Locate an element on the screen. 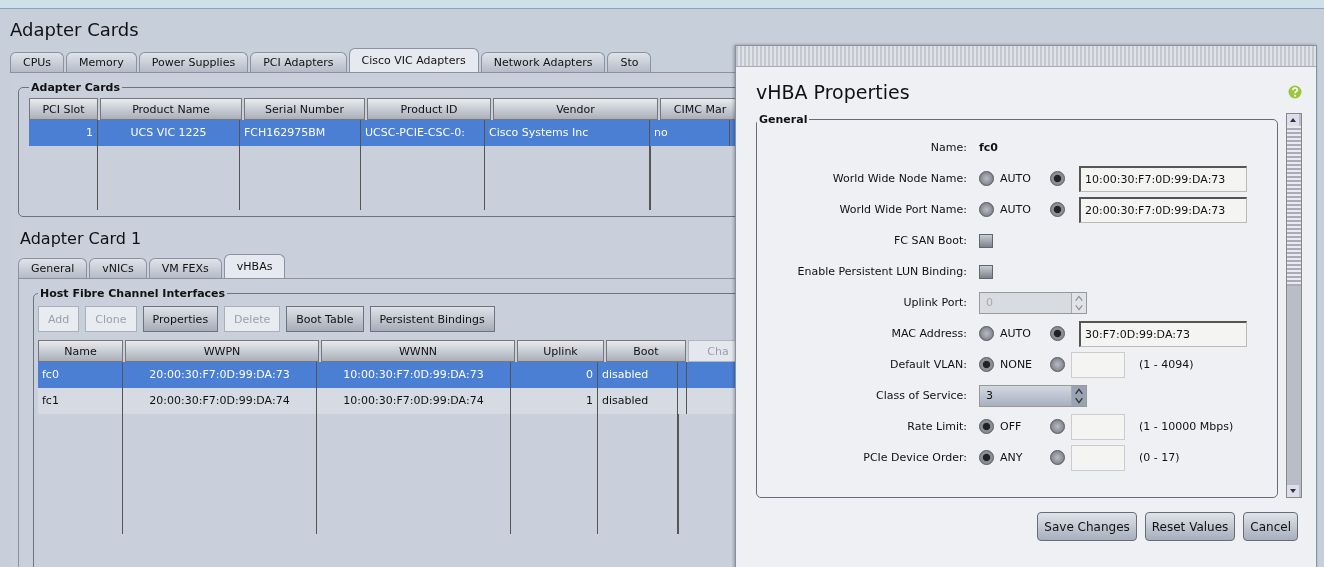  field-label: World Wide Node Name: is located at coordinates (899, 178).